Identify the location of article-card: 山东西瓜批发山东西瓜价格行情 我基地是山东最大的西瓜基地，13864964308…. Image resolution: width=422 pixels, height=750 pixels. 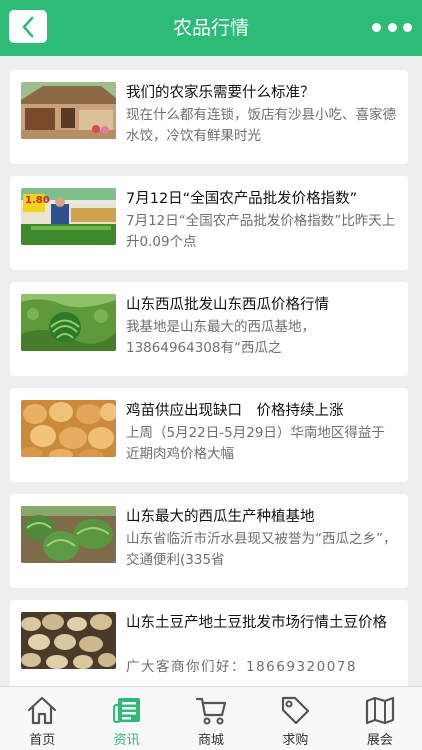
(209, 329).